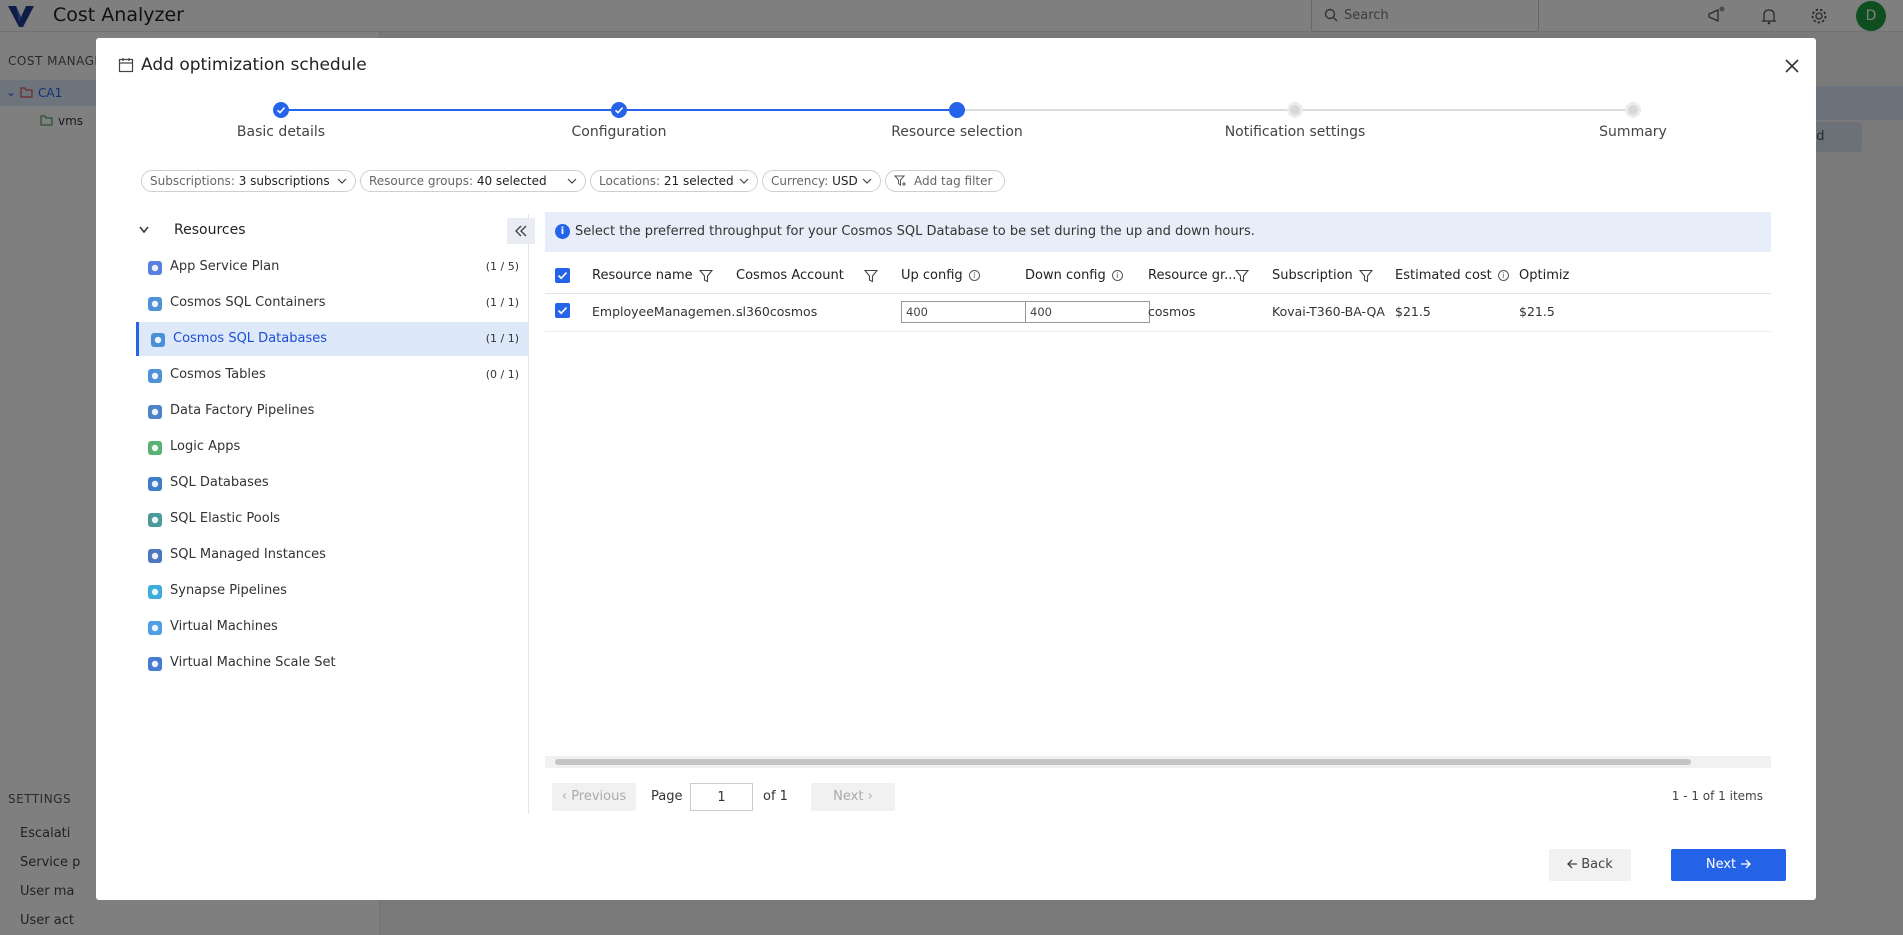 This screenshot has width=1903, height=935. I want to click on select-all-checkbox, so click(562, 275).